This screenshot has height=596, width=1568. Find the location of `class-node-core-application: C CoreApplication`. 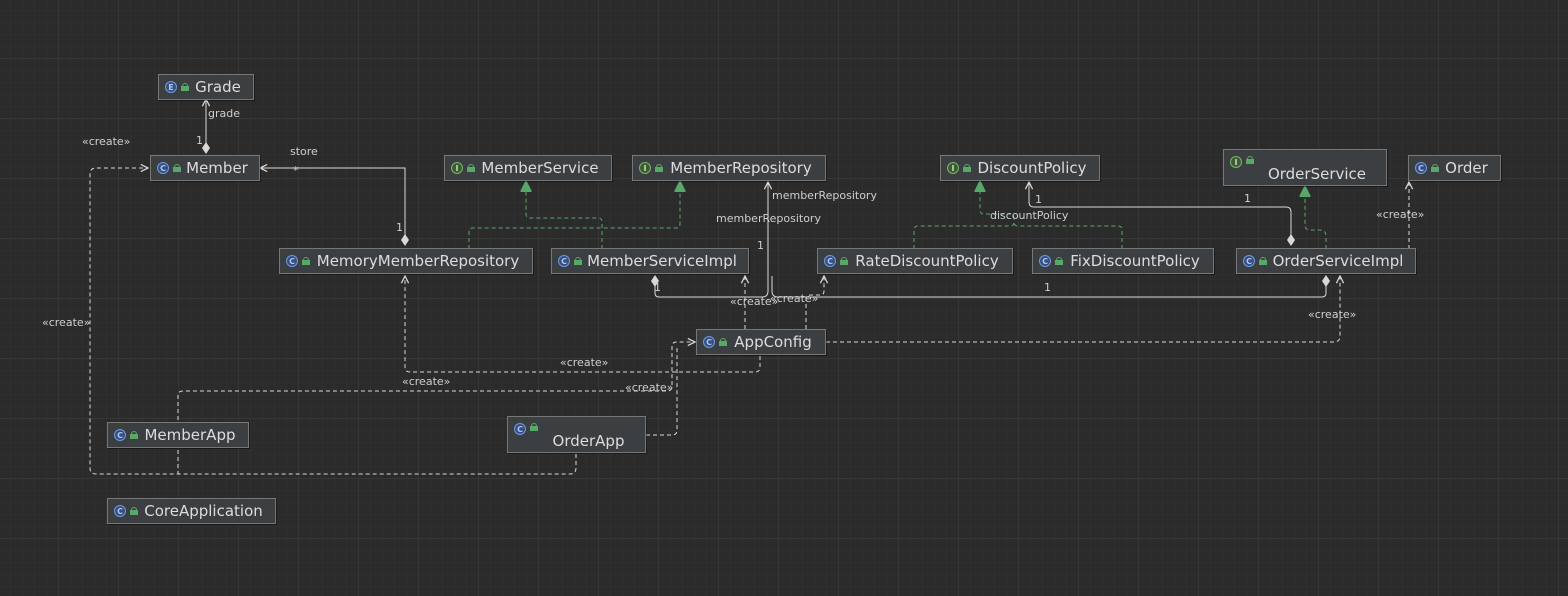

class-node-core-application: C CoreApplication is located at coordinates (191, 511).